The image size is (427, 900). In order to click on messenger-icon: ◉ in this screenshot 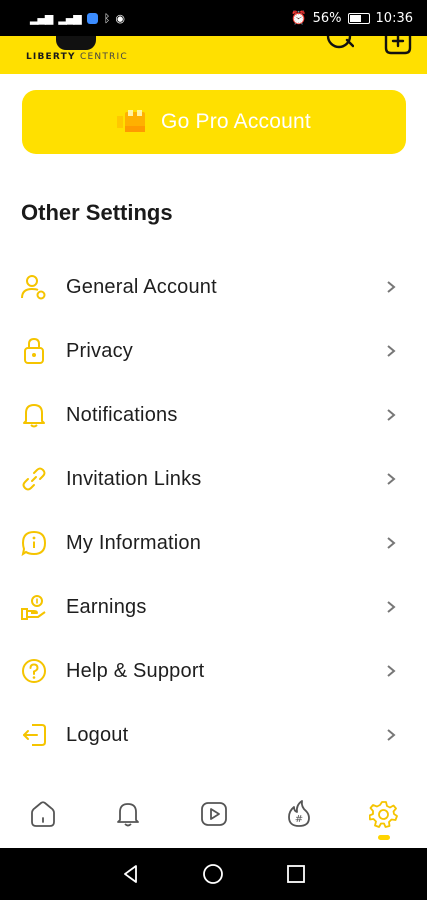, I will do `click(120, 18)`.